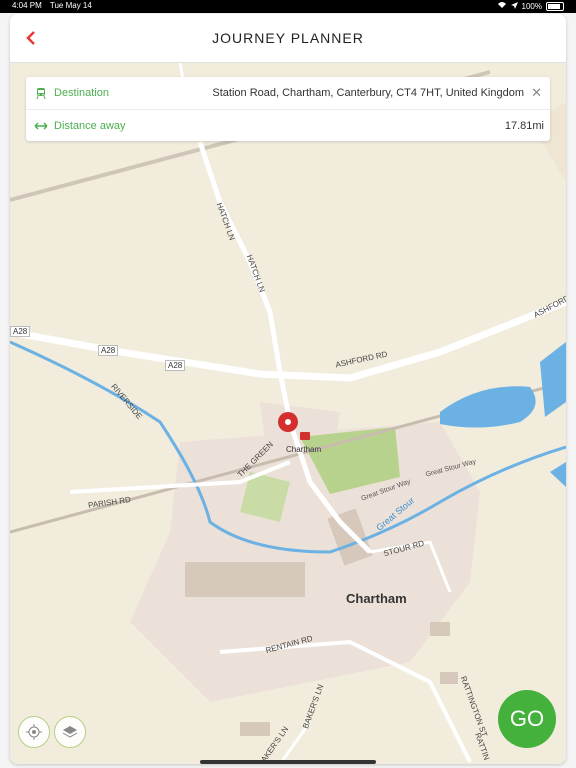 Image resolution: width=576 pixels, height=768 pixels. I want to click on layers-icon, so click(70, 732).